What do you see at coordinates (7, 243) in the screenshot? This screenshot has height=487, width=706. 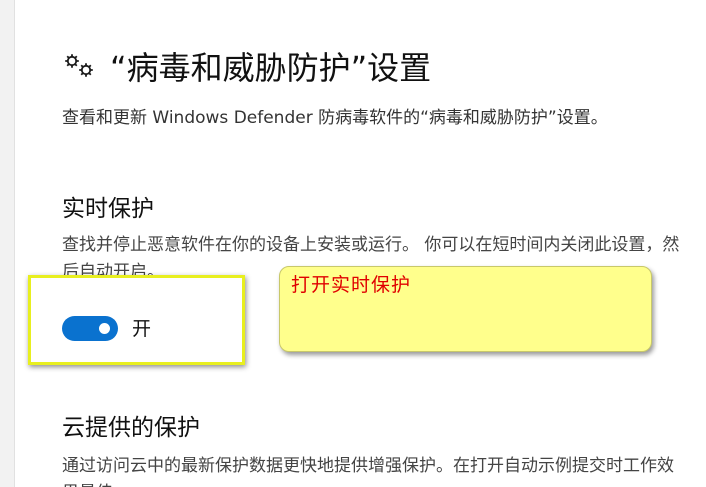 I see `left-nav-edge` at bounding box center [7, 243].